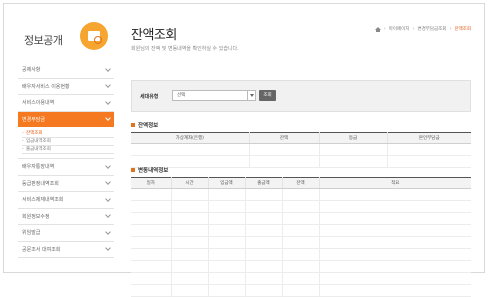 This screenshot has height=297, width=488. I want to click on column-header: 출금액, so click(264, 183).